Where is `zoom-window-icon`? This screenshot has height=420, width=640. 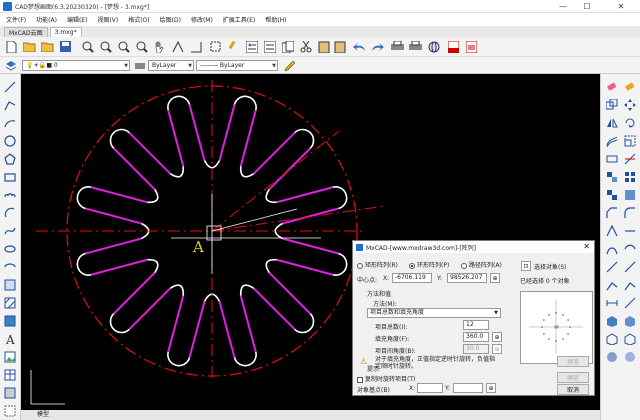
zoom-window-icon is located at coordinates (105, 46).